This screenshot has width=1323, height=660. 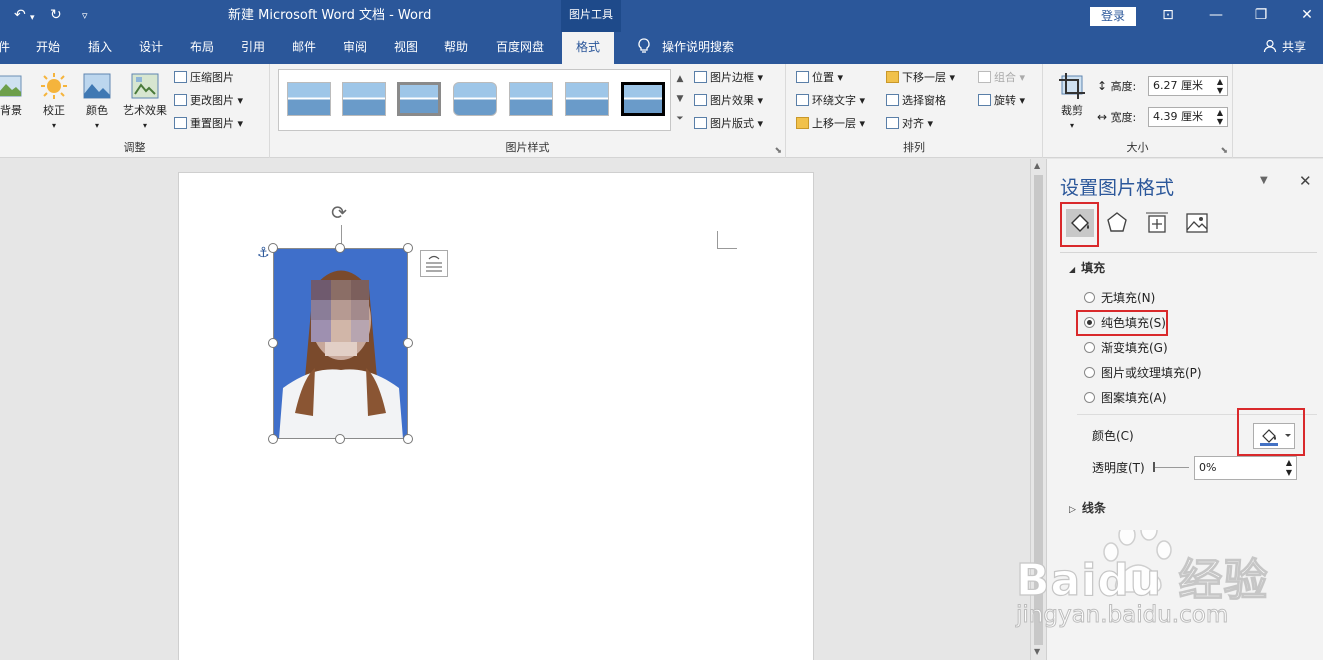 I want to click on tab-mailings: 邮件, so click(x=304, y=48).